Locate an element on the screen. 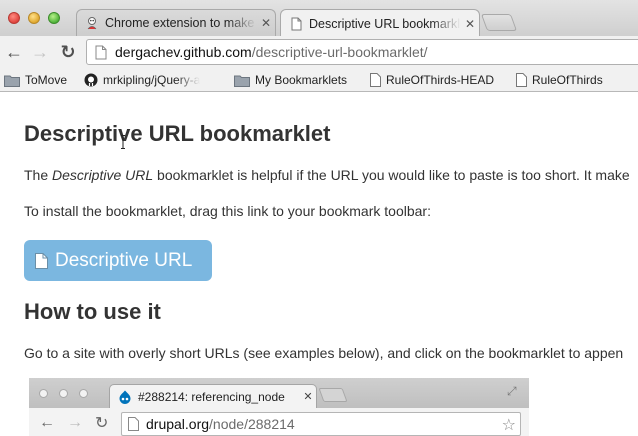 This screenshot has height=436, width=638. minimize-window-button is located at coordinates (34, 18).